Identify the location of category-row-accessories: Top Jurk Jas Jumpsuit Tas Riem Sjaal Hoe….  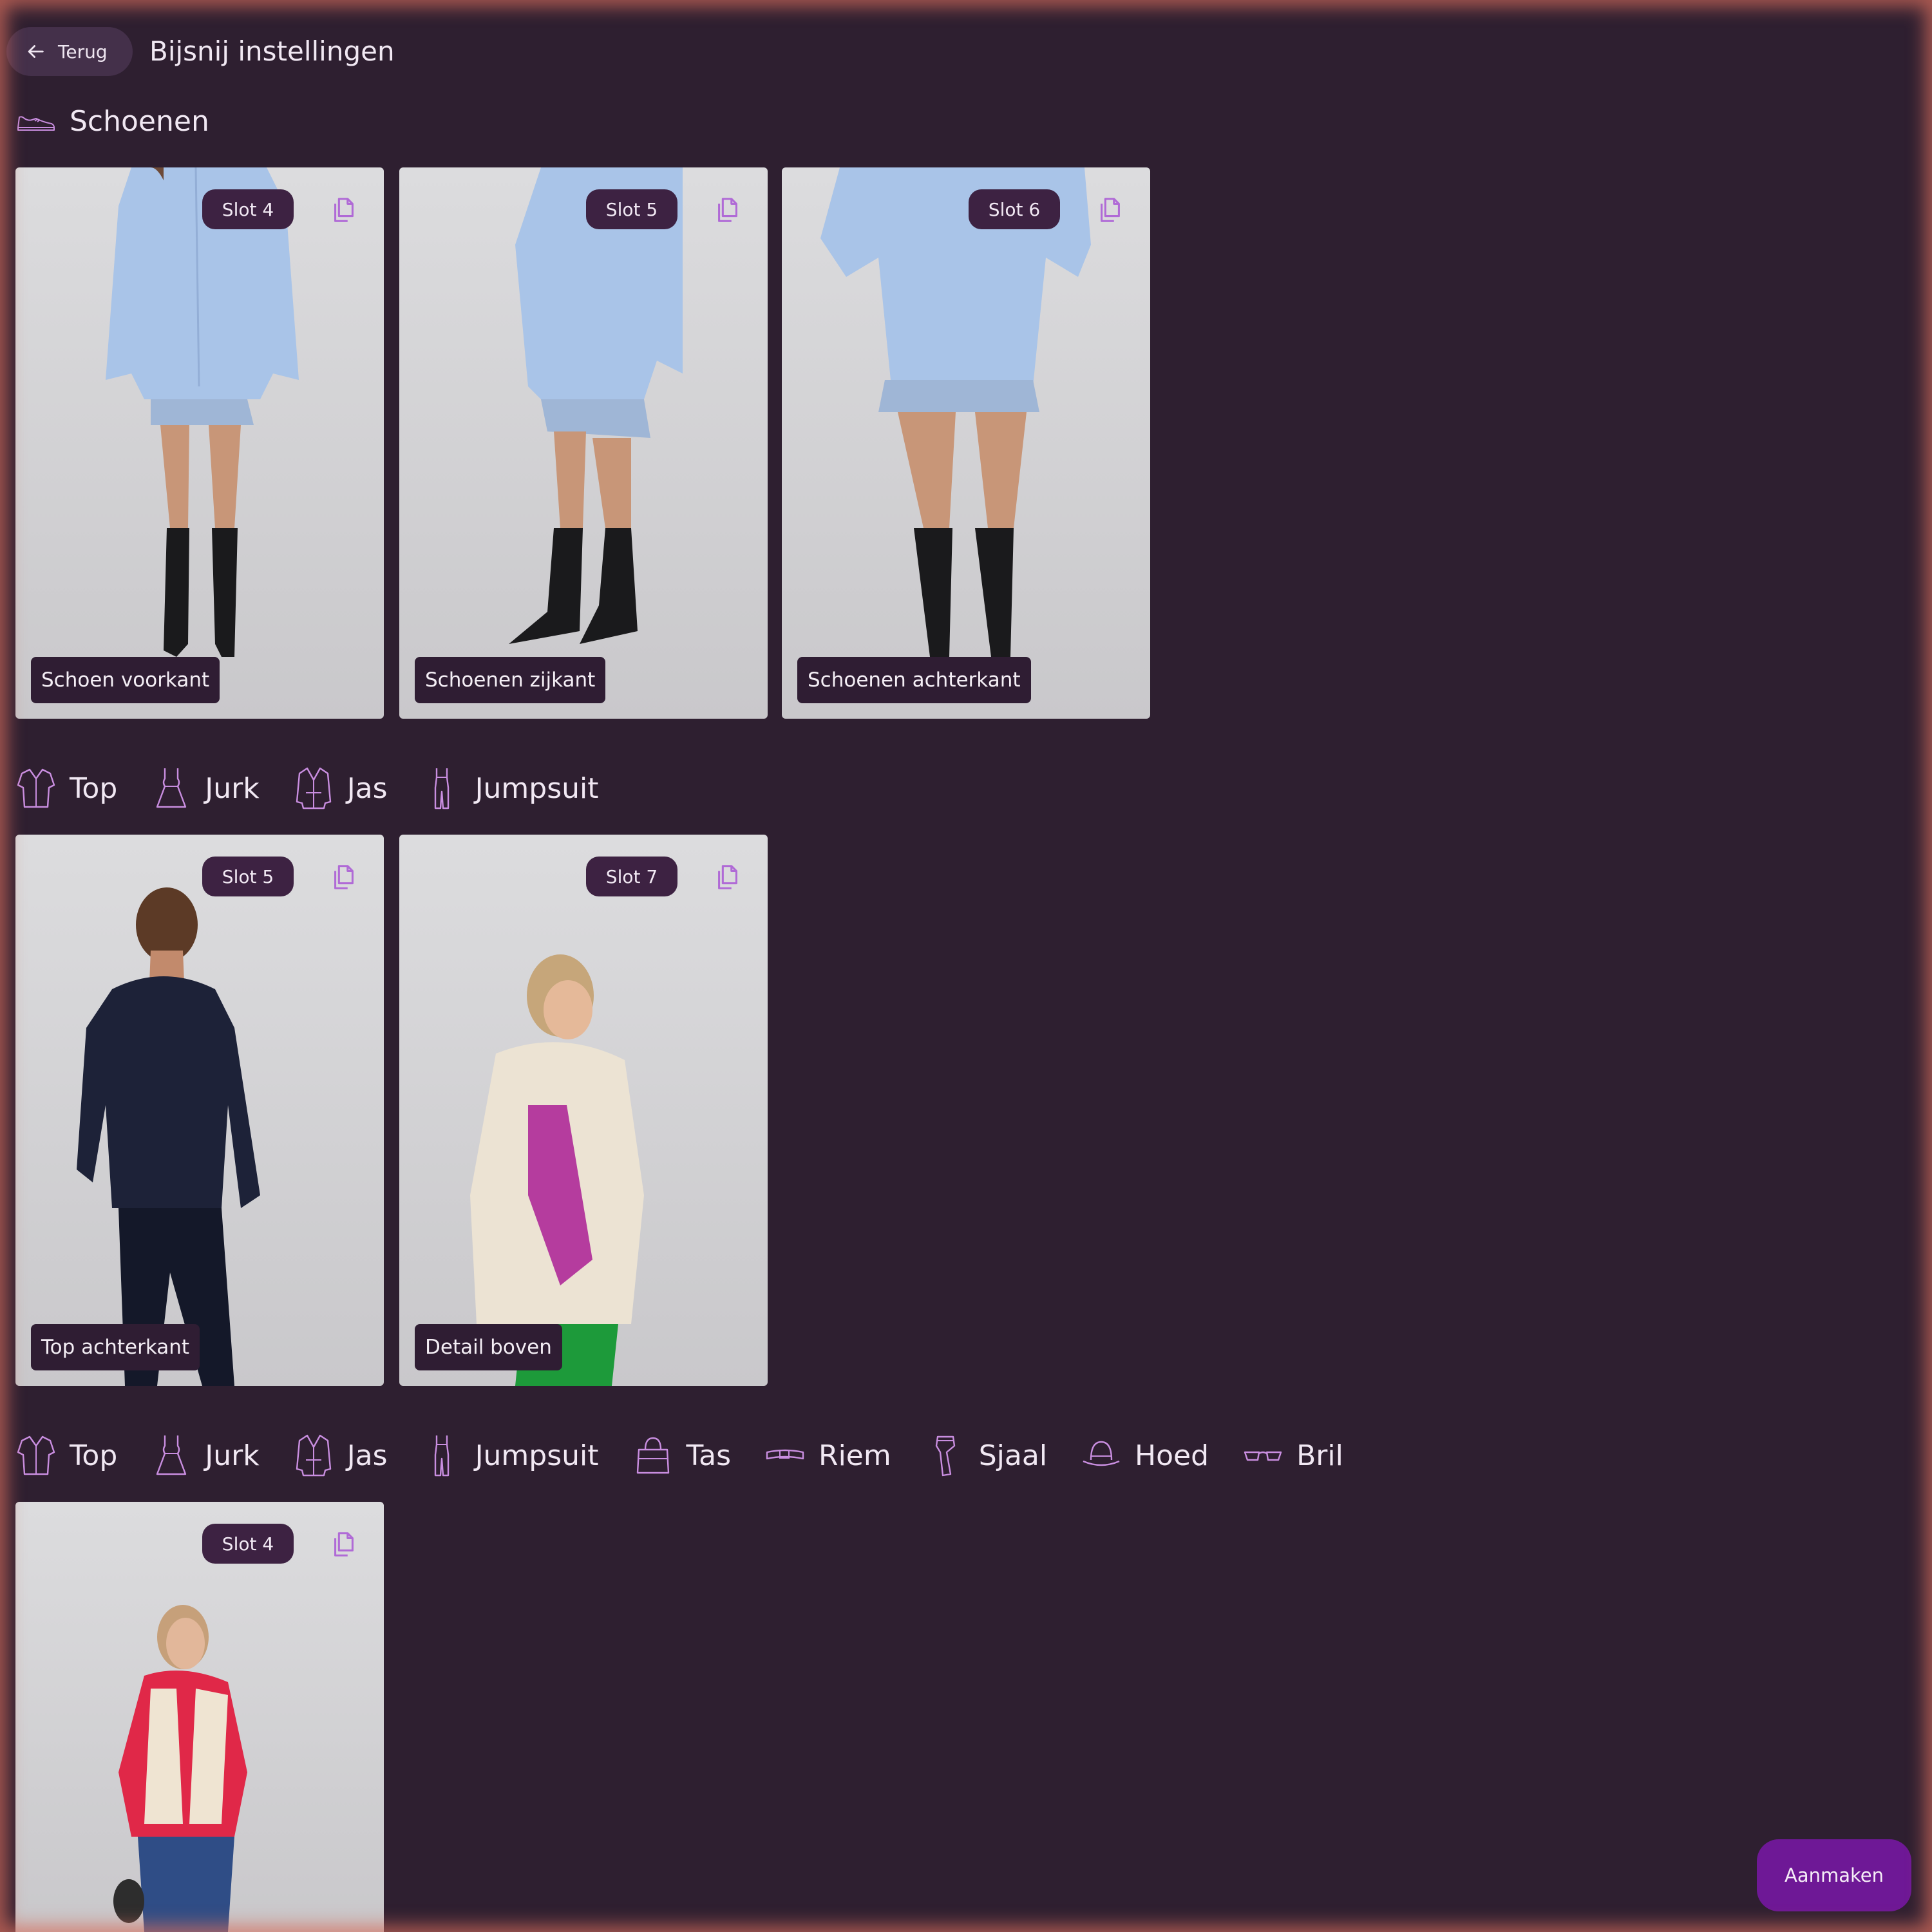
(696, 1455).